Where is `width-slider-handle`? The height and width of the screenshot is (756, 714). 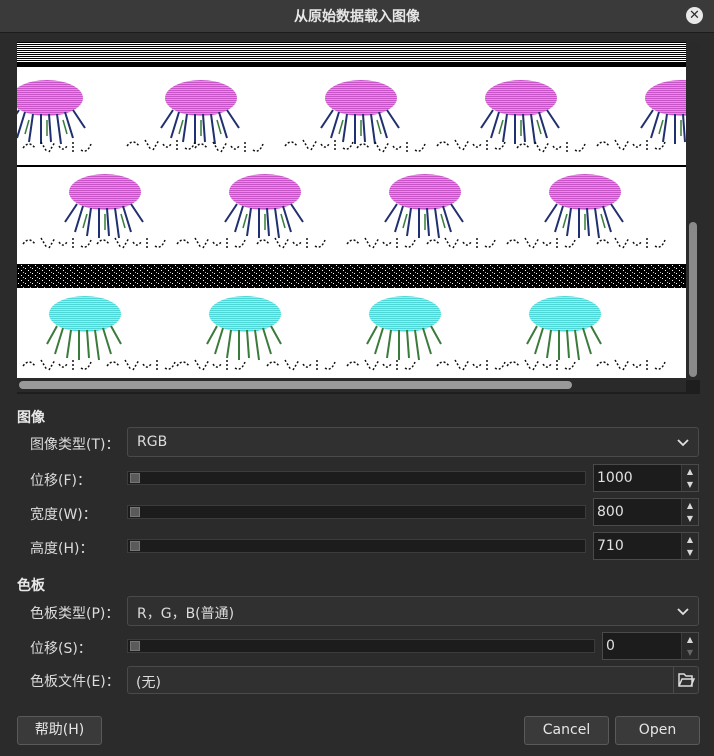
width-slider-handle is located at coordinates (135, 512).